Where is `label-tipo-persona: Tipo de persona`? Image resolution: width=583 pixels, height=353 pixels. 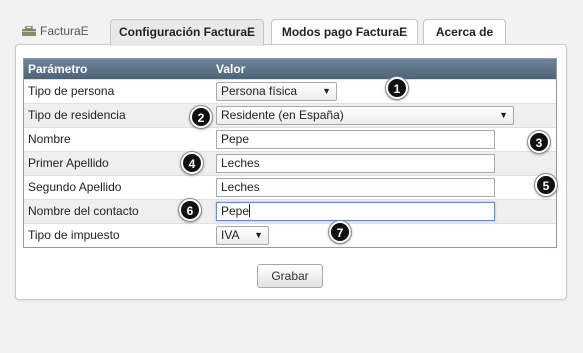 label-tipo-persona: Tipo de persona is located at coordinates (71, 91).